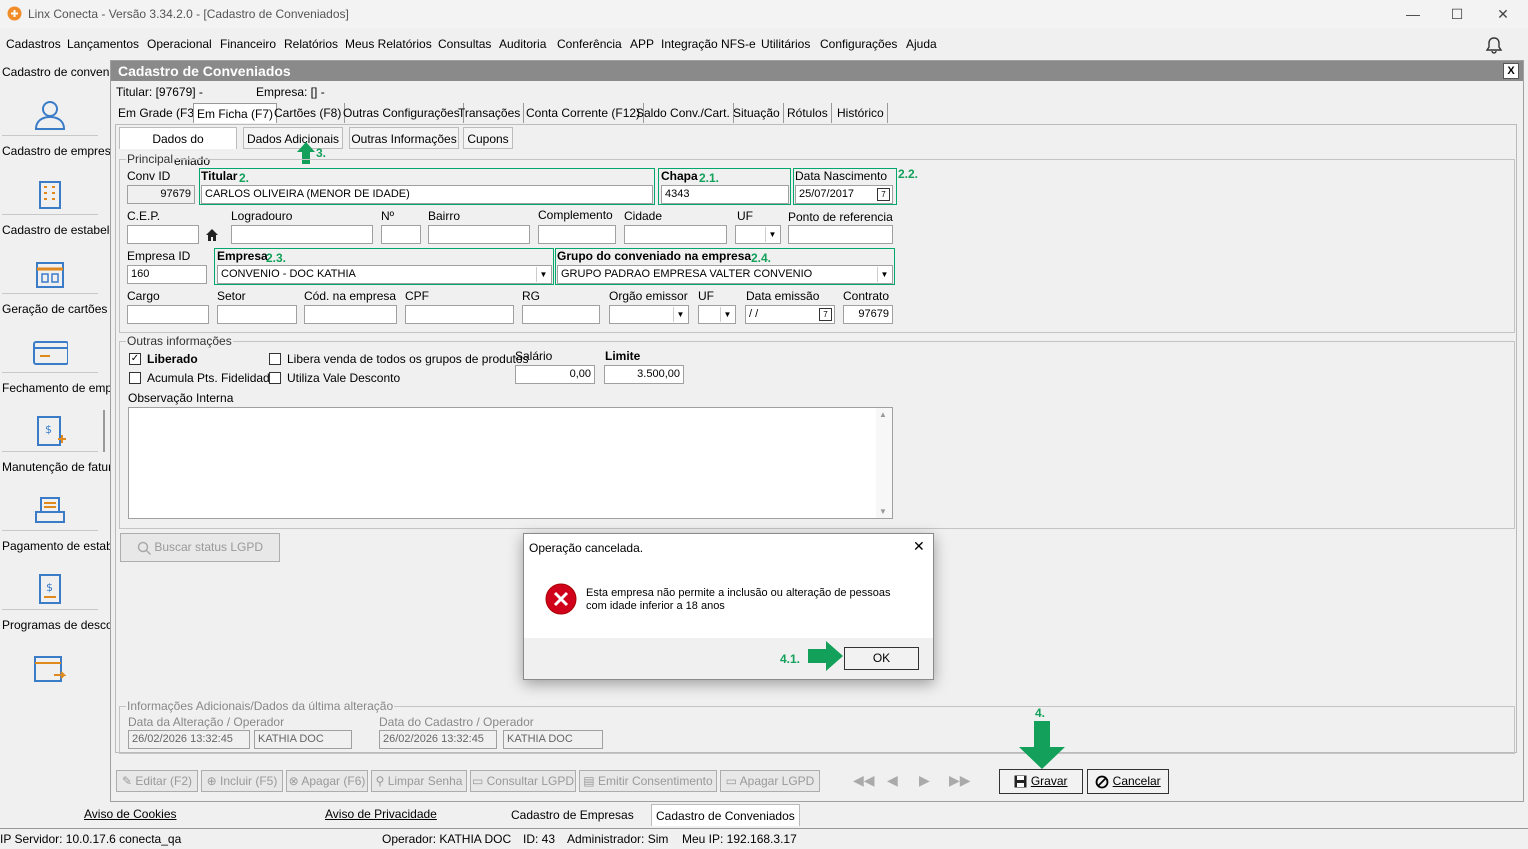 The height and width of the screenshot is (849, 1528). Describe the element at coordinates (275, 378) in the screenshot. I see `vale-desconto-checkbox` at that location.